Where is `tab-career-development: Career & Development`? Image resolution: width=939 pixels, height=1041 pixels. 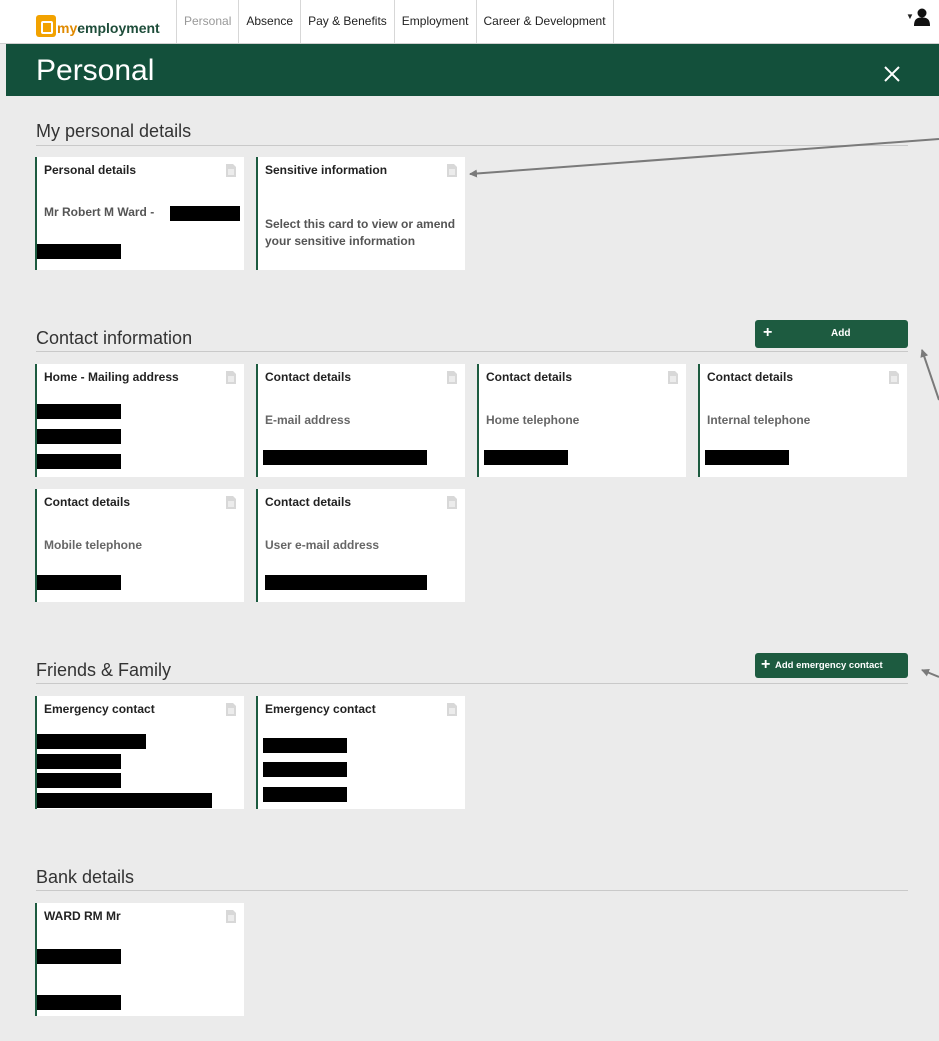
tab-career-development: Career & Development is located at coordinates (544, 21).